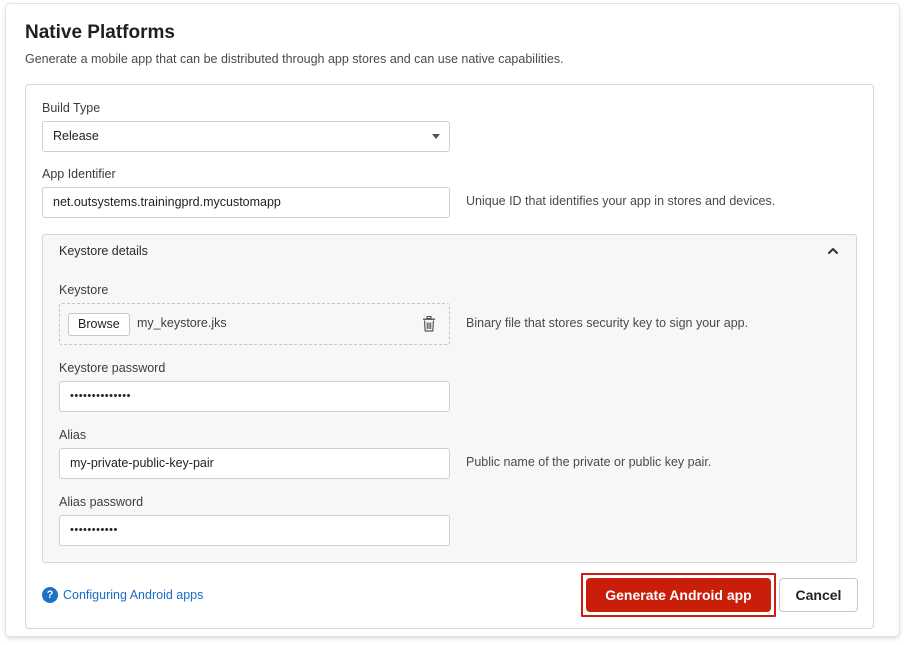  What do you see at coordinates (678, 595) in the screenshot?
I see `generate-android-app-button: Generate Android app` at bounding box center [678, 595].